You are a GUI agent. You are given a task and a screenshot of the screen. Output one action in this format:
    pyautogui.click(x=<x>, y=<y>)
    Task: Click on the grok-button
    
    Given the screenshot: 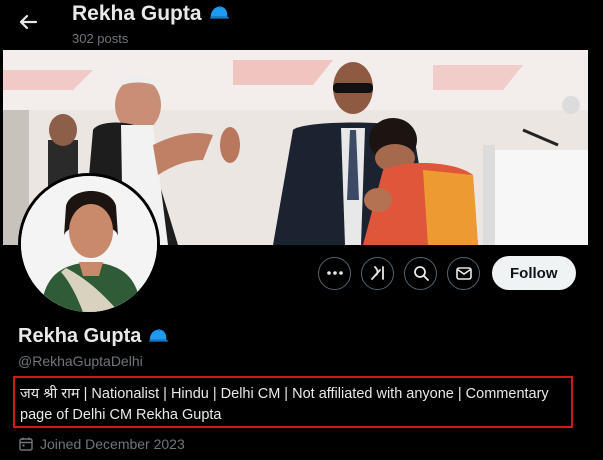 What is the action you would take?
    pyautogui.click(x=377, y=273)
    